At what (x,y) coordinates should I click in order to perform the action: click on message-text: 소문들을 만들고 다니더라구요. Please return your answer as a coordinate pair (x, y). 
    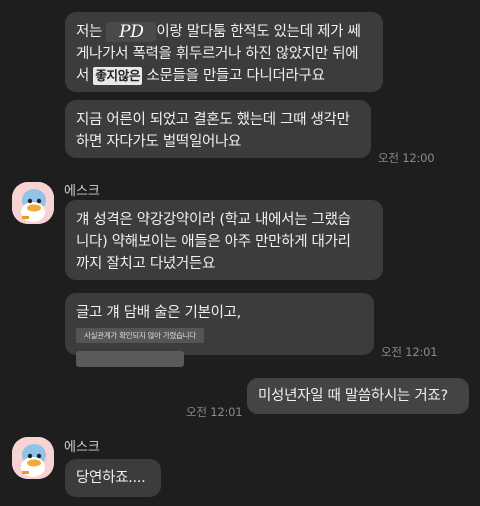
    Looking at the image, I should click on (233, 76).